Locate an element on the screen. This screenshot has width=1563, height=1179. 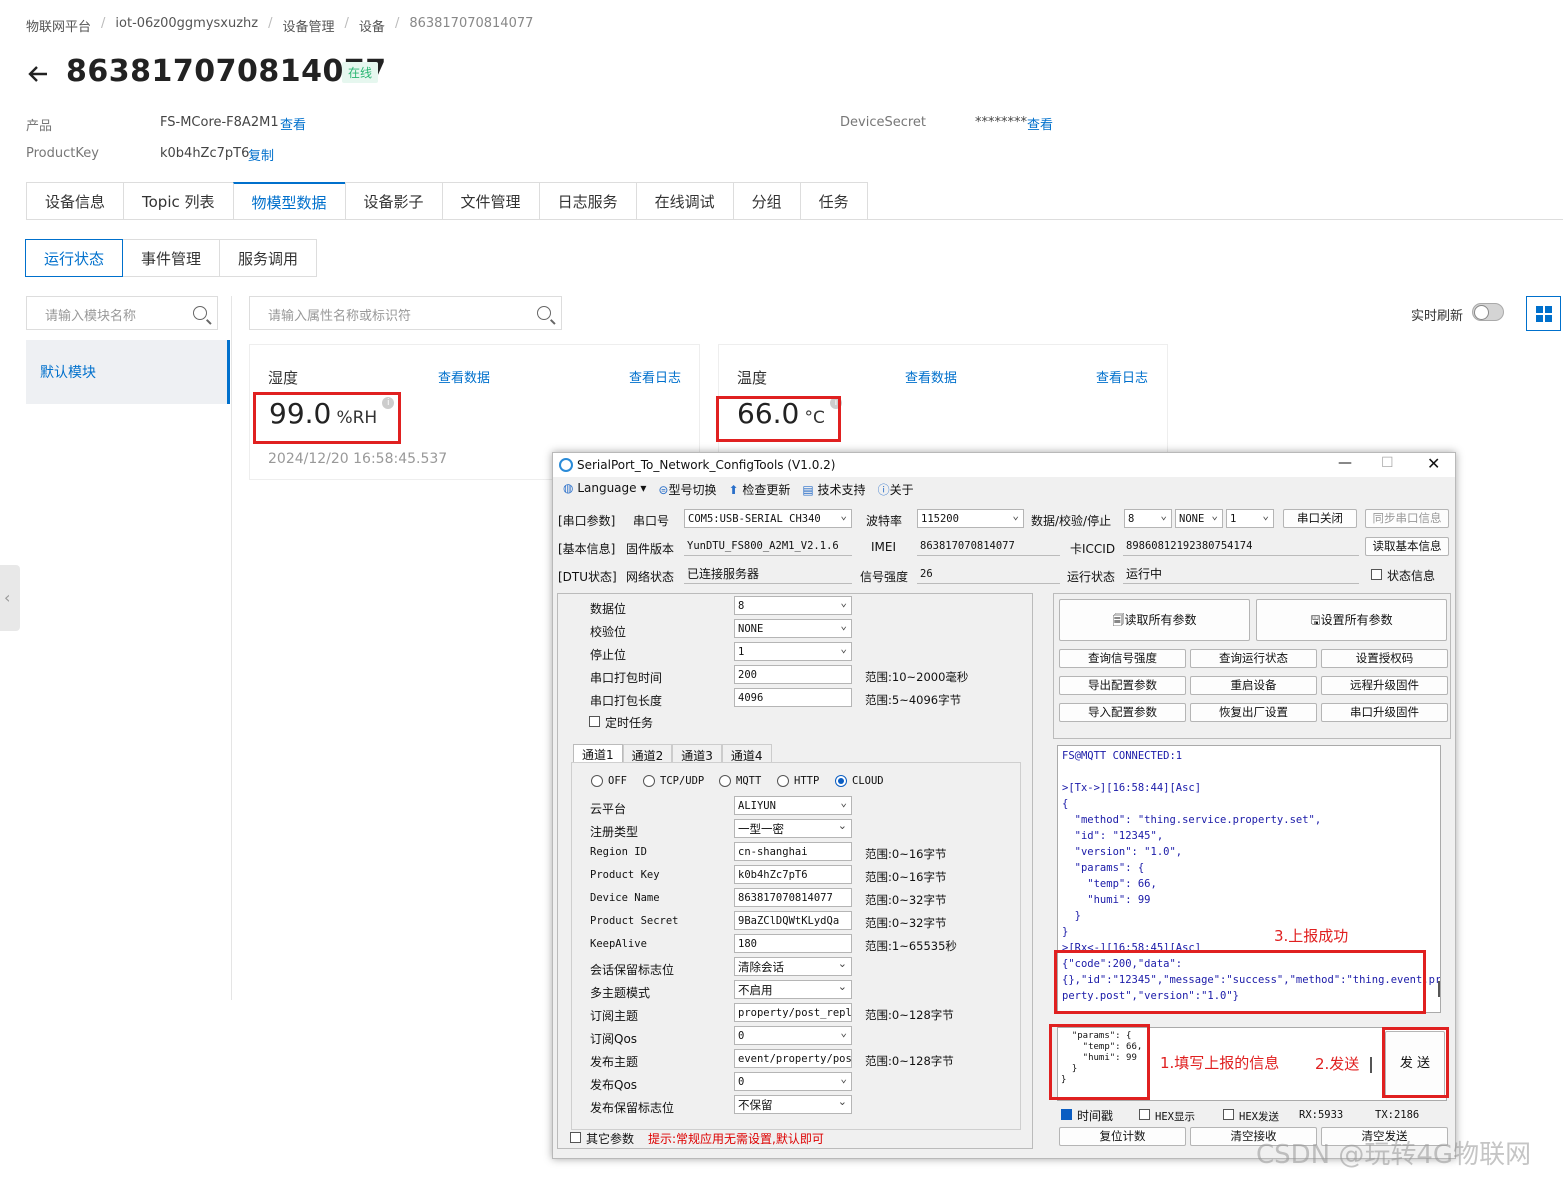
language-menu: ◍ Language ▾ is located at coordinates (604, 489).